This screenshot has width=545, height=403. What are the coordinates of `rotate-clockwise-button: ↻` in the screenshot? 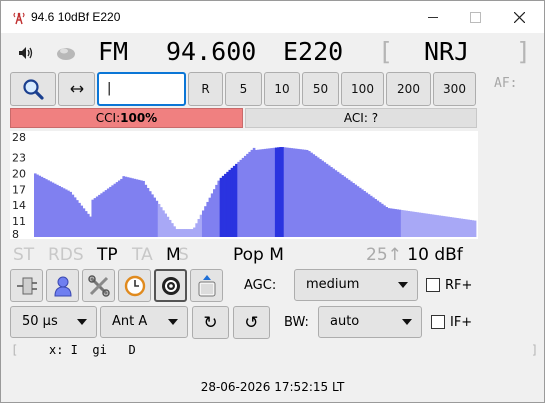 It's located at (210, 322).